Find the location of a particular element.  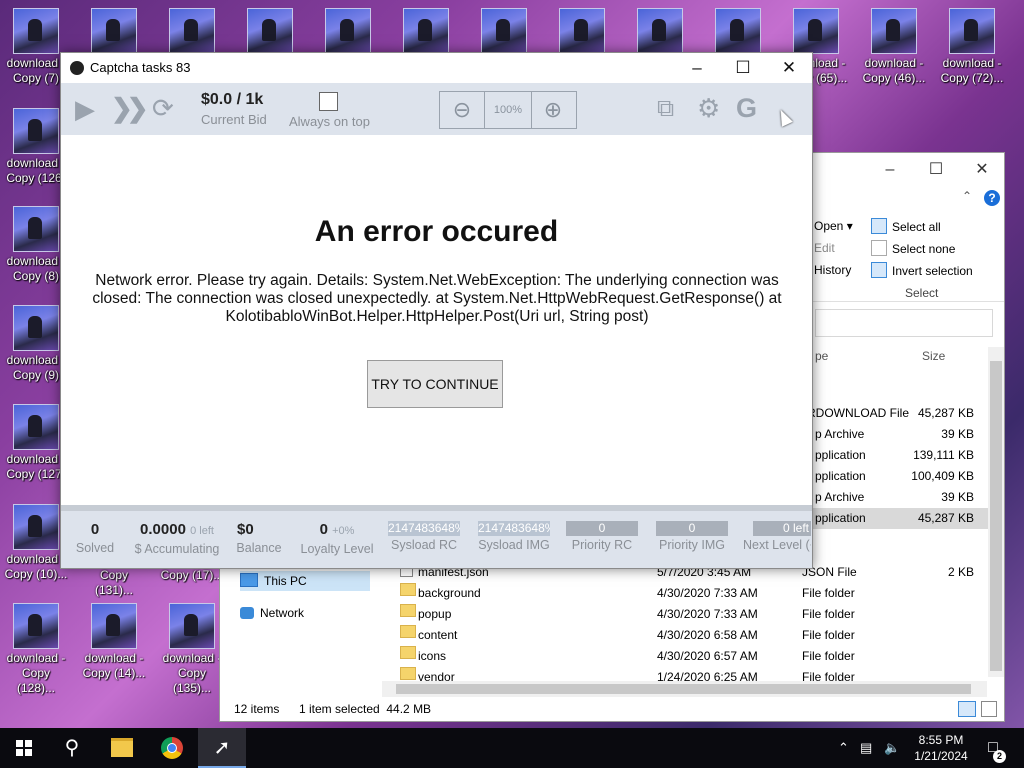

vertical-scrollbar is located at coordinates (996, 512).